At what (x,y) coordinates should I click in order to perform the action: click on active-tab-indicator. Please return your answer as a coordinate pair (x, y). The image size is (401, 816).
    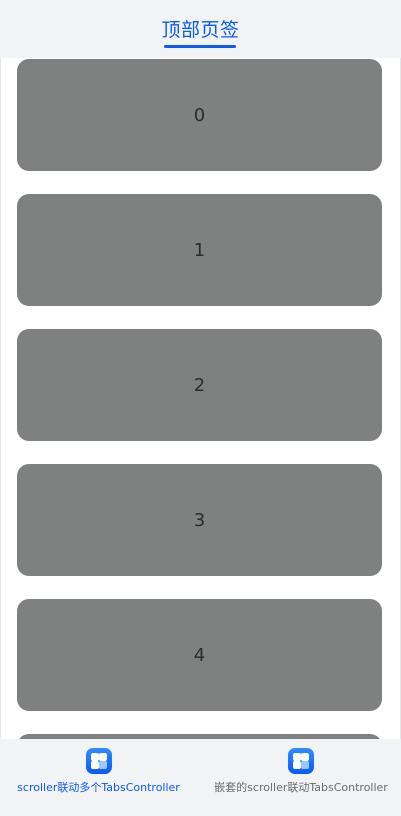
    Looking at the image, I should click on (200, 46).